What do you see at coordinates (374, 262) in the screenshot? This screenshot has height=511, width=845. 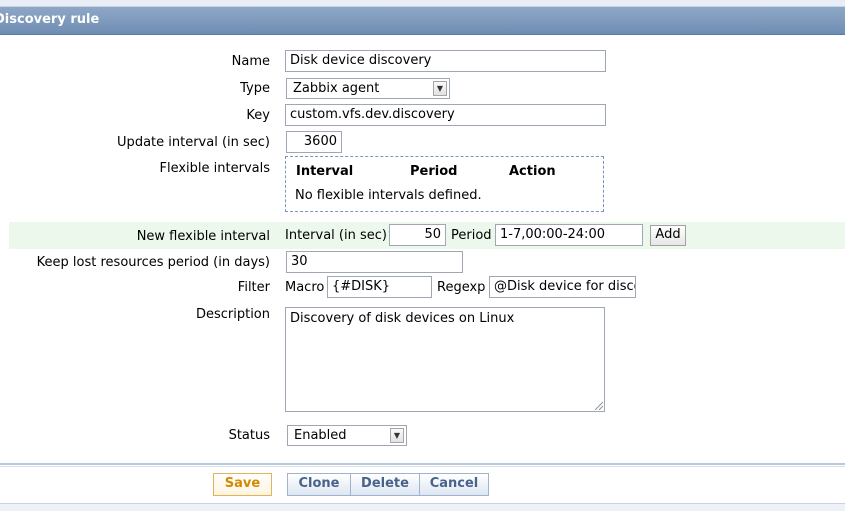 I see `keep-lost-input: 30` at bounding box center [374, 262].